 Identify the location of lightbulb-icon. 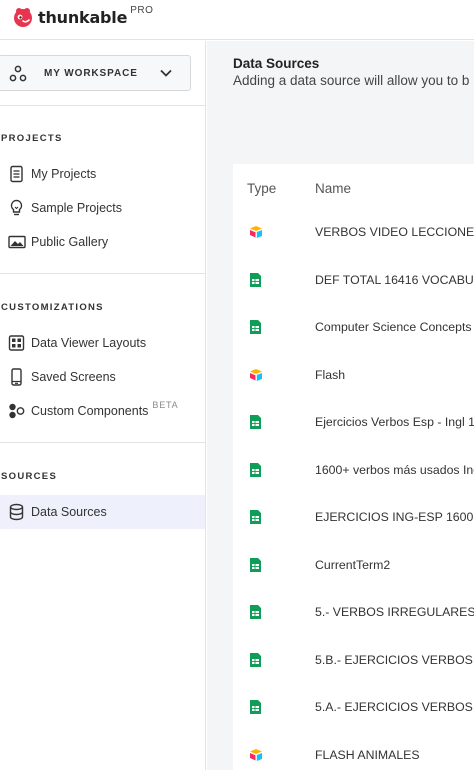
(16, 207).